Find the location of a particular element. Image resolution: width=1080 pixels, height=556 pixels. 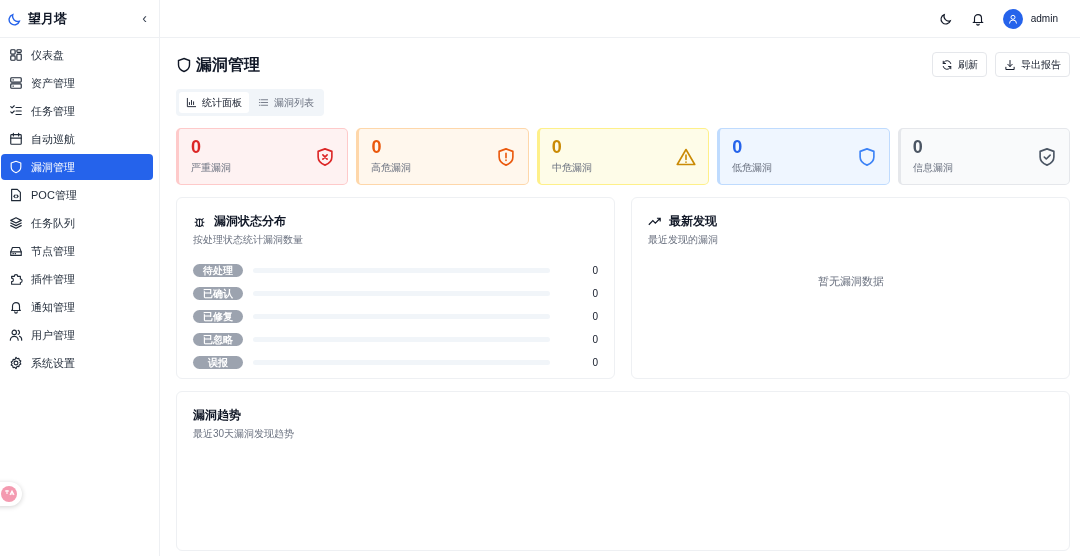

view-tab: 统计面板 is located at coordinates (214, 102).